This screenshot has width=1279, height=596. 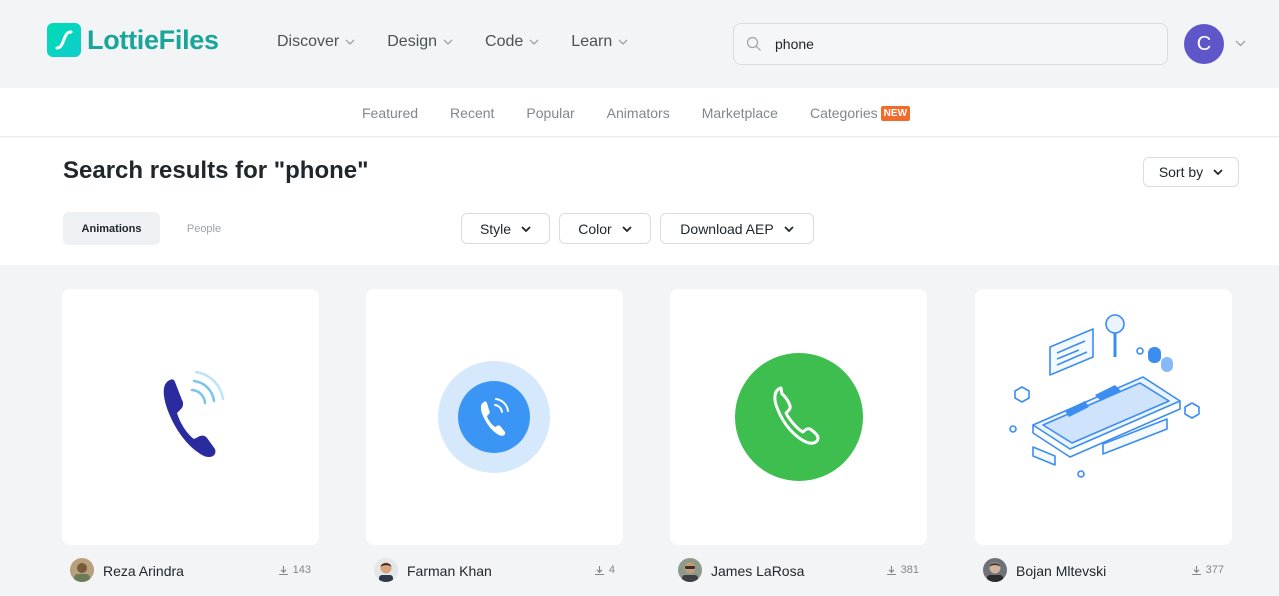 What do you see at coordinates (611, 570) in the screenshot?
I see `download-count-value: 4` at bounding box center [611, 570].